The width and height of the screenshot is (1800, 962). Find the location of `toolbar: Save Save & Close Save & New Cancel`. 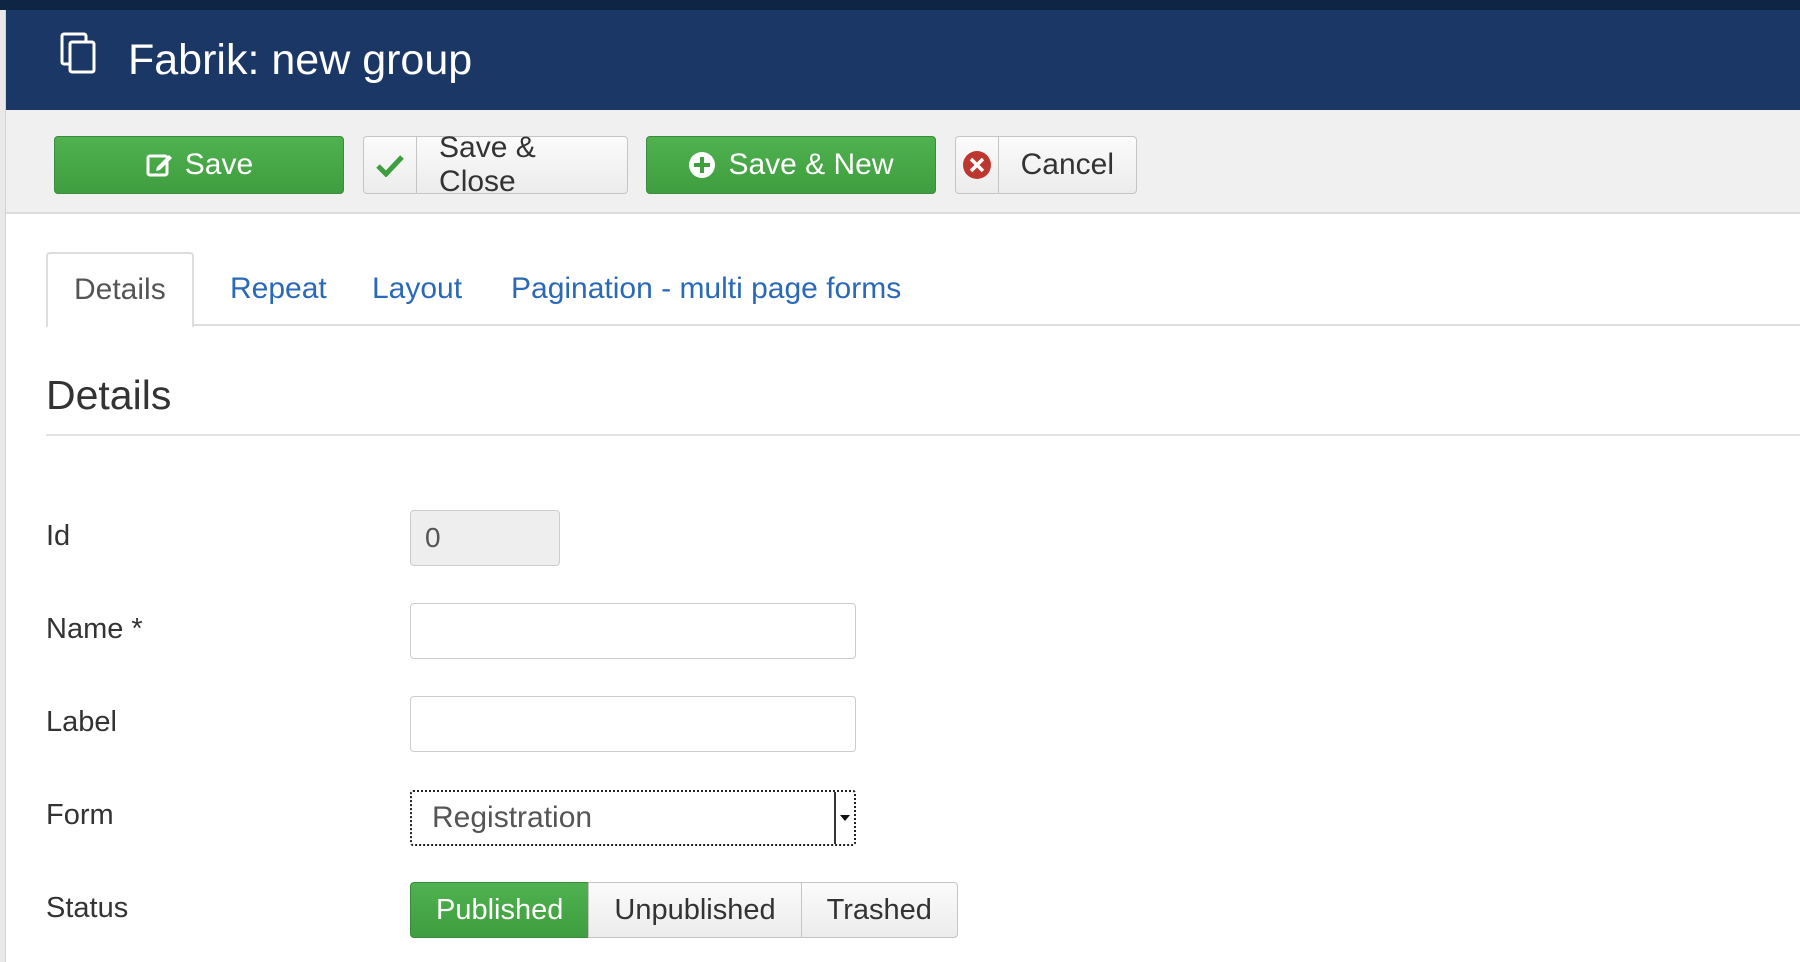

toolbar: Save Save & Close Save & New Cancel is located at coordinates (903, 162).